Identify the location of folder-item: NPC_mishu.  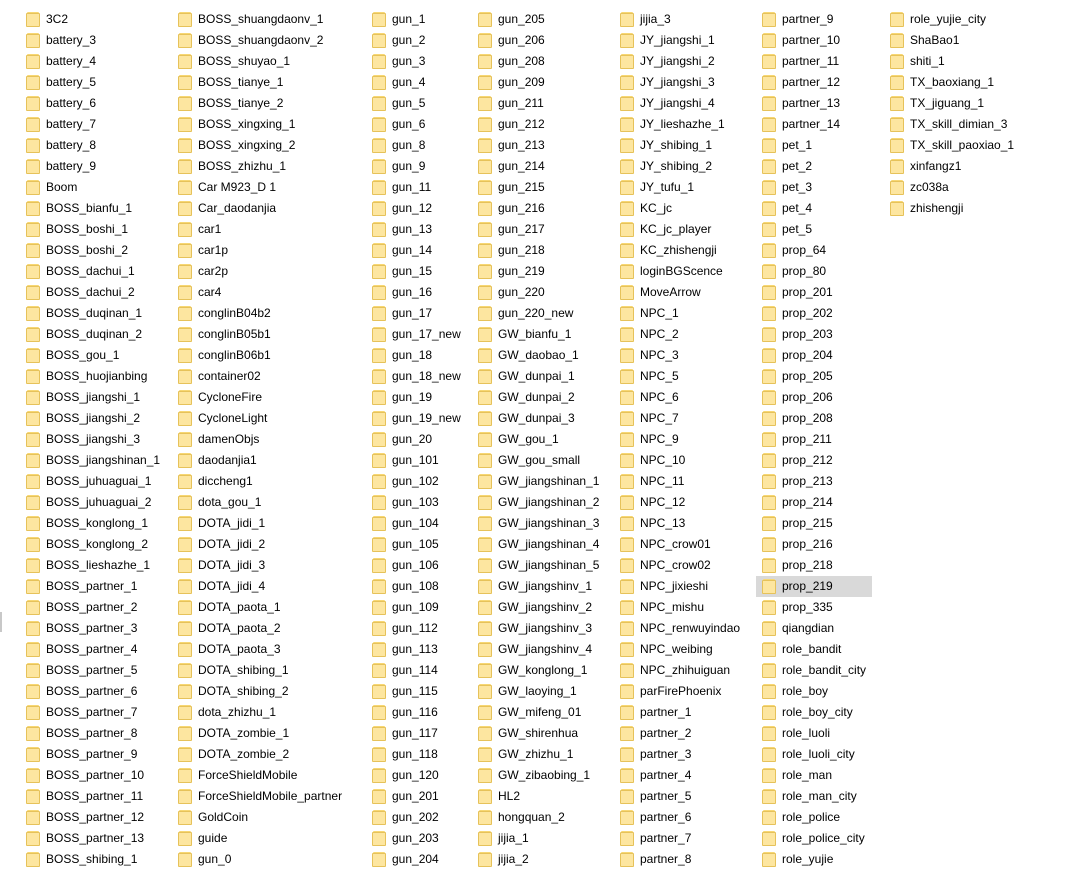
(684, 607).